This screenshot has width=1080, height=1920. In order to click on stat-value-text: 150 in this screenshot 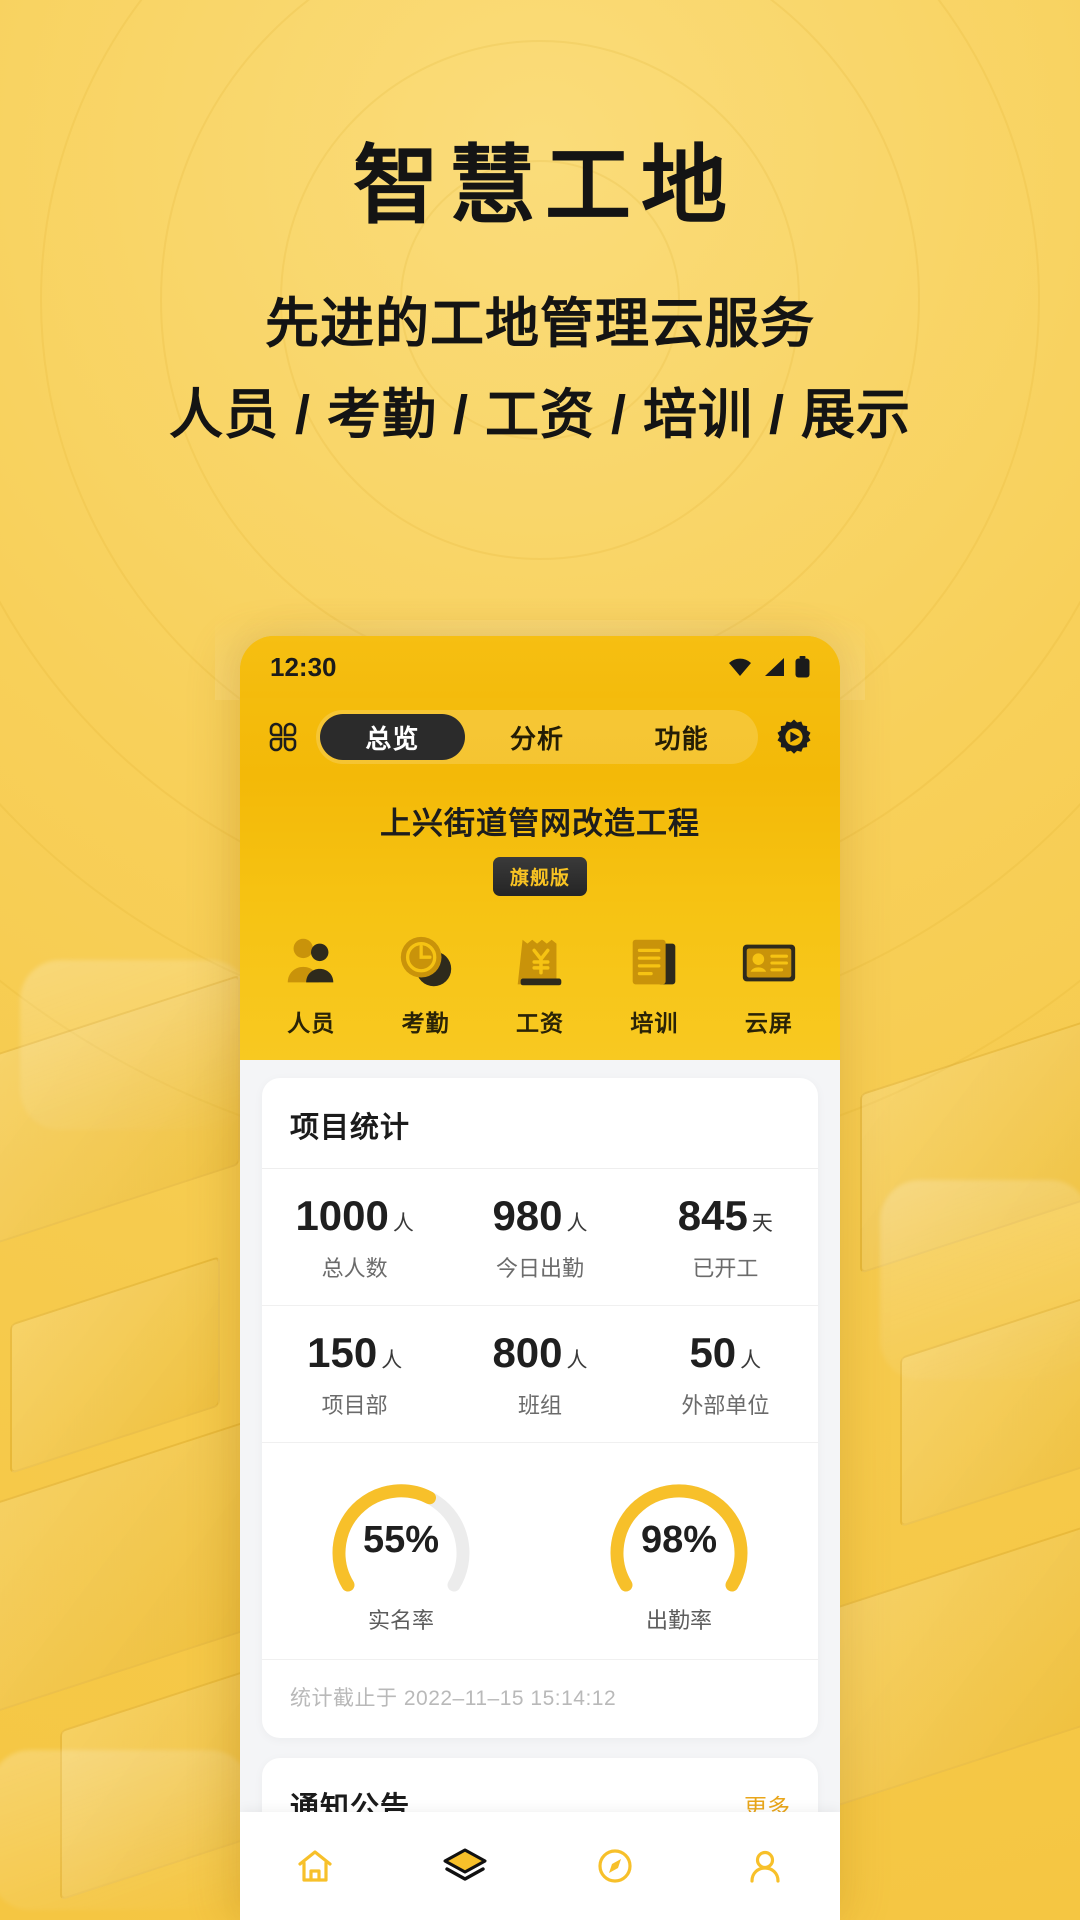, I will do `click(342, 1352)`.